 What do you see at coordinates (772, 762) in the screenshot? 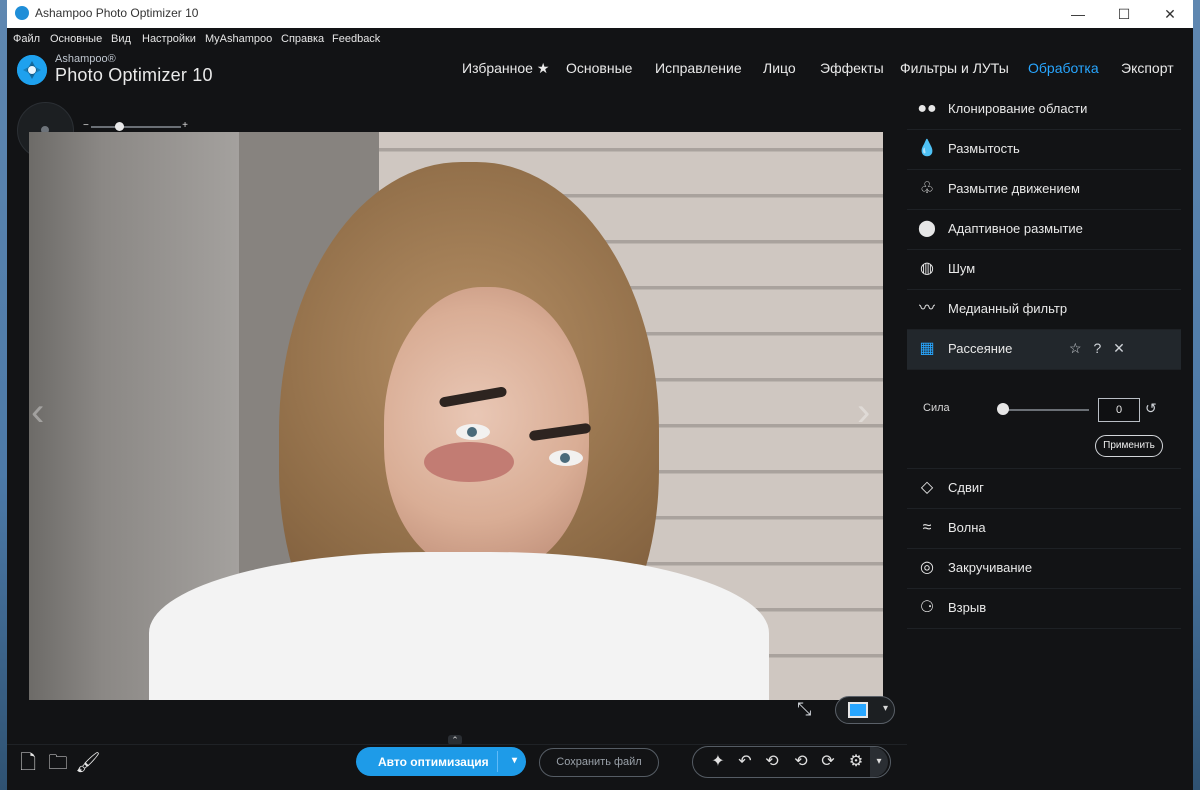
I see `undo-all-icon: ⟲` at bounding box center [772, 762].